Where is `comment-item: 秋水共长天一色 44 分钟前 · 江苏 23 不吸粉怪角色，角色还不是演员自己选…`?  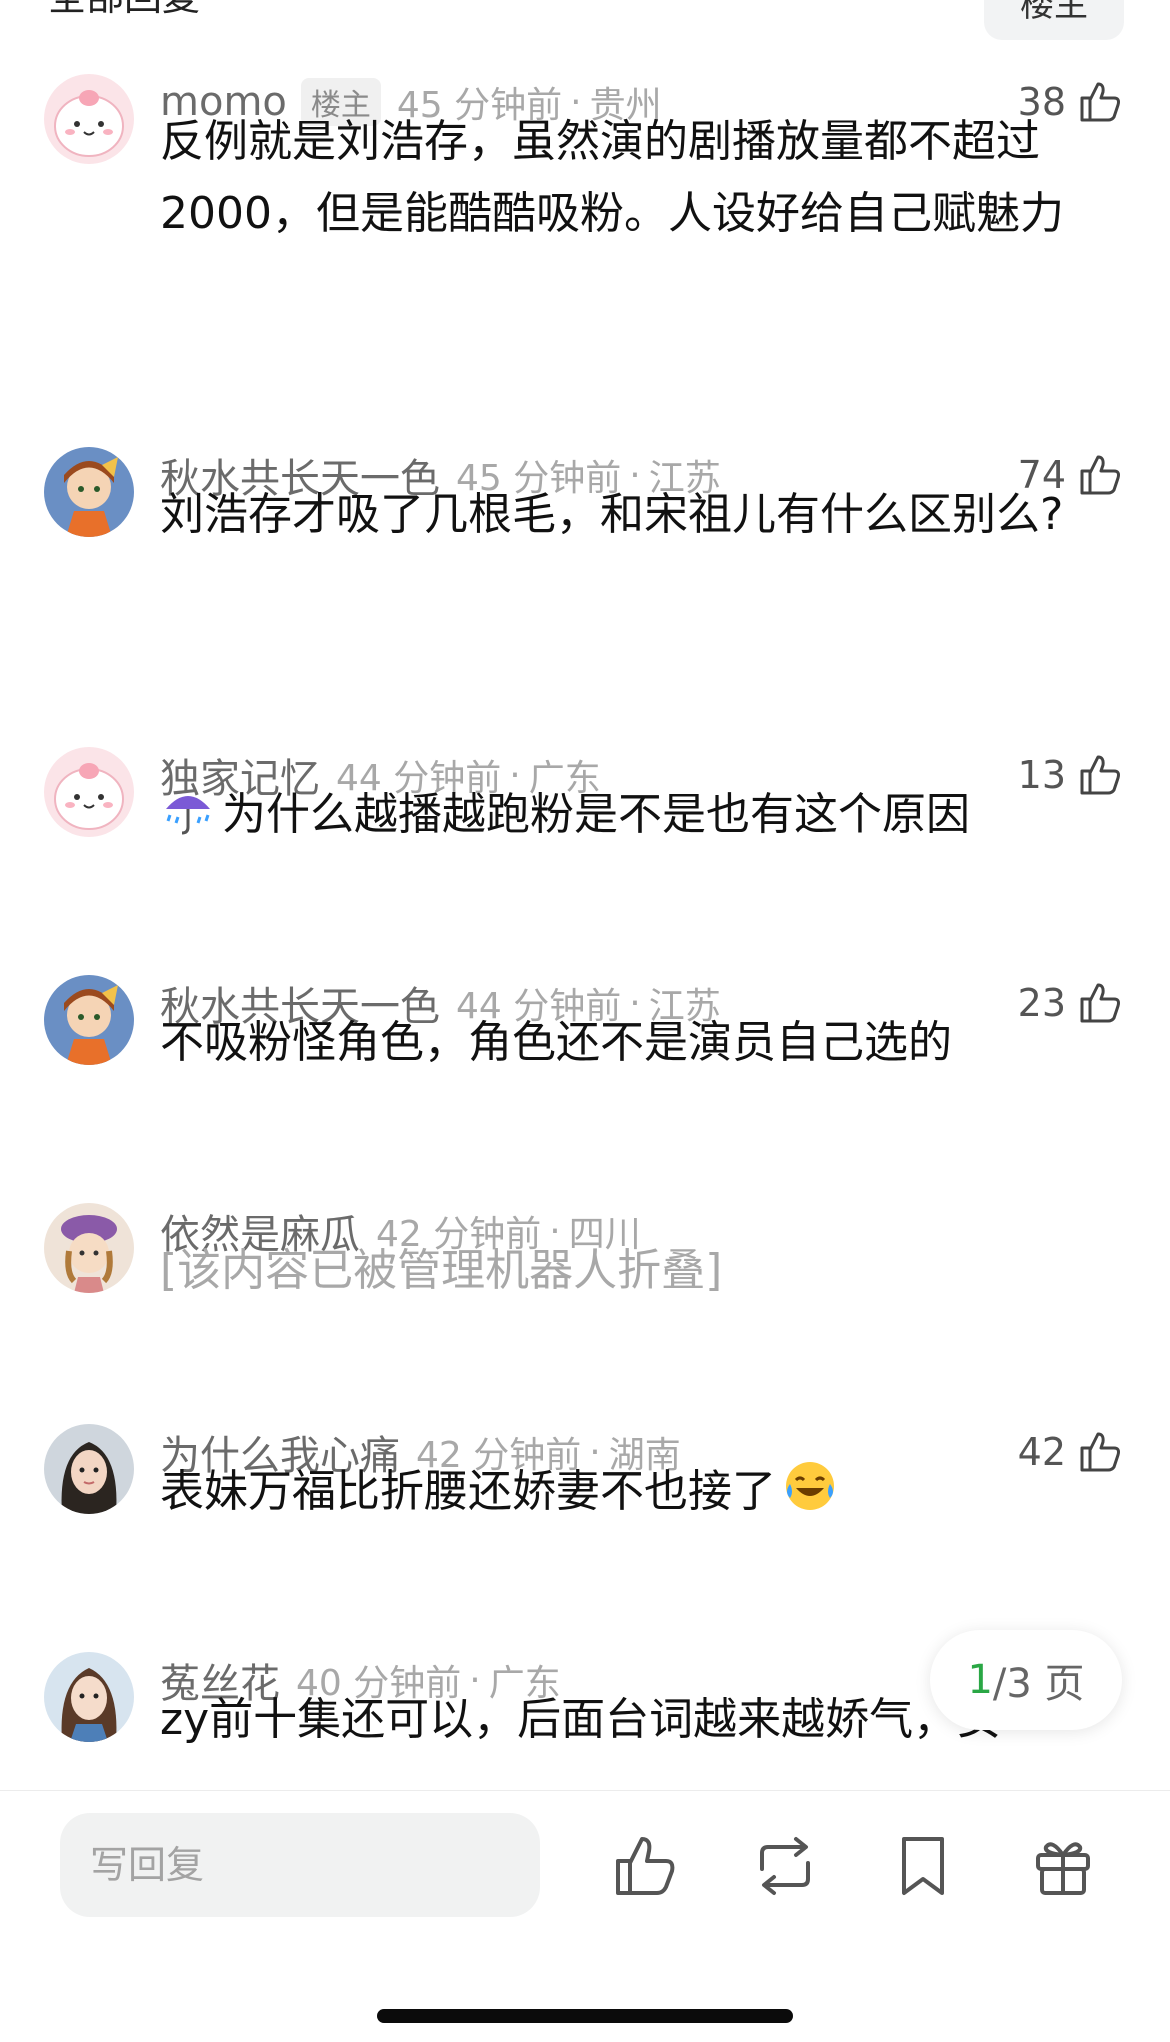 comment-item: 秋水共长天一色 44 分钟前 · 江苏 23 不吸粉怪角色，角色还不是演员自己选… is located at coordinates (585, 1045).